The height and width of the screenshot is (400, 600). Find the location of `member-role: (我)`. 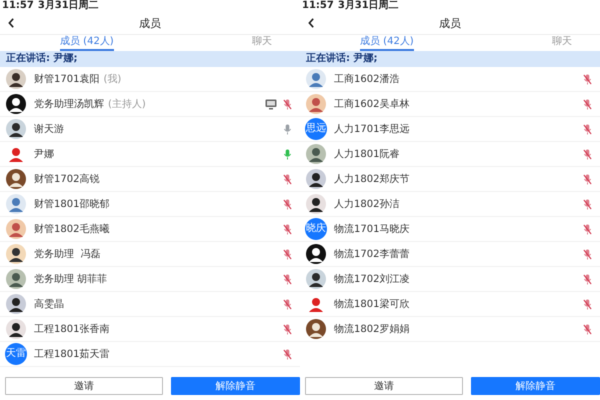

member-role: (我) is located at coordinates (112, 79).